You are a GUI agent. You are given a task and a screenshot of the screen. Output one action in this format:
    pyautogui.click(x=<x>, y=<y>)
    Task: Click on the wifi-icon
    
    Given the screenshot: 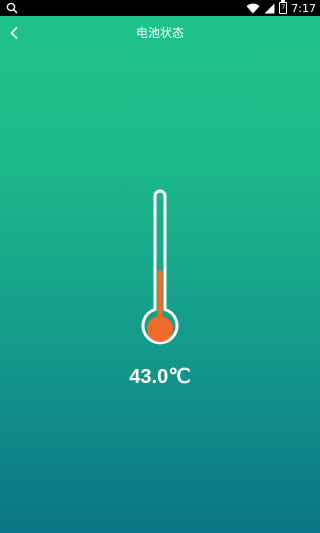 What is the action you would take?
    pyautogui.click(x=253, y=8)
    